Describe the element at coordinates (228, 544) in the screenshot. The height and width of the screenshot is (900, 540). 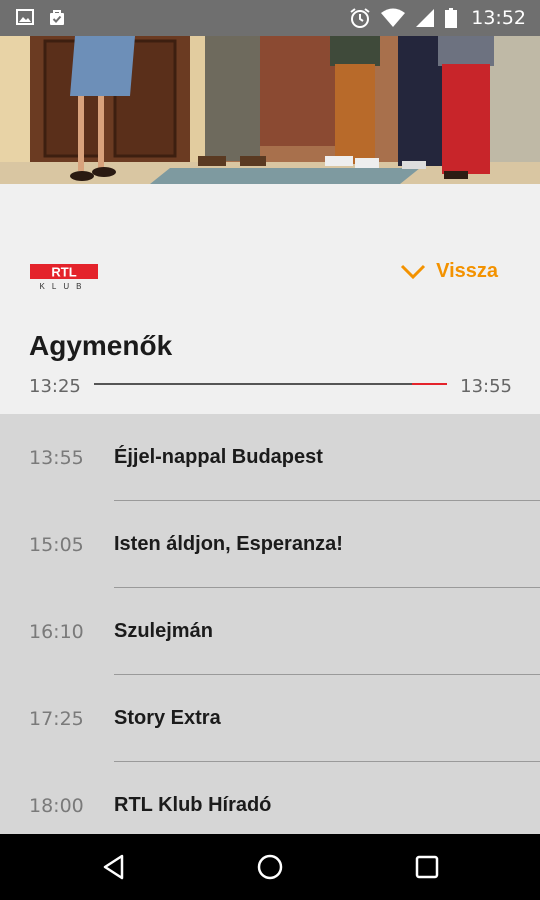
I see `list-item-title: Isten áldjon, Esperanza!` at that location.